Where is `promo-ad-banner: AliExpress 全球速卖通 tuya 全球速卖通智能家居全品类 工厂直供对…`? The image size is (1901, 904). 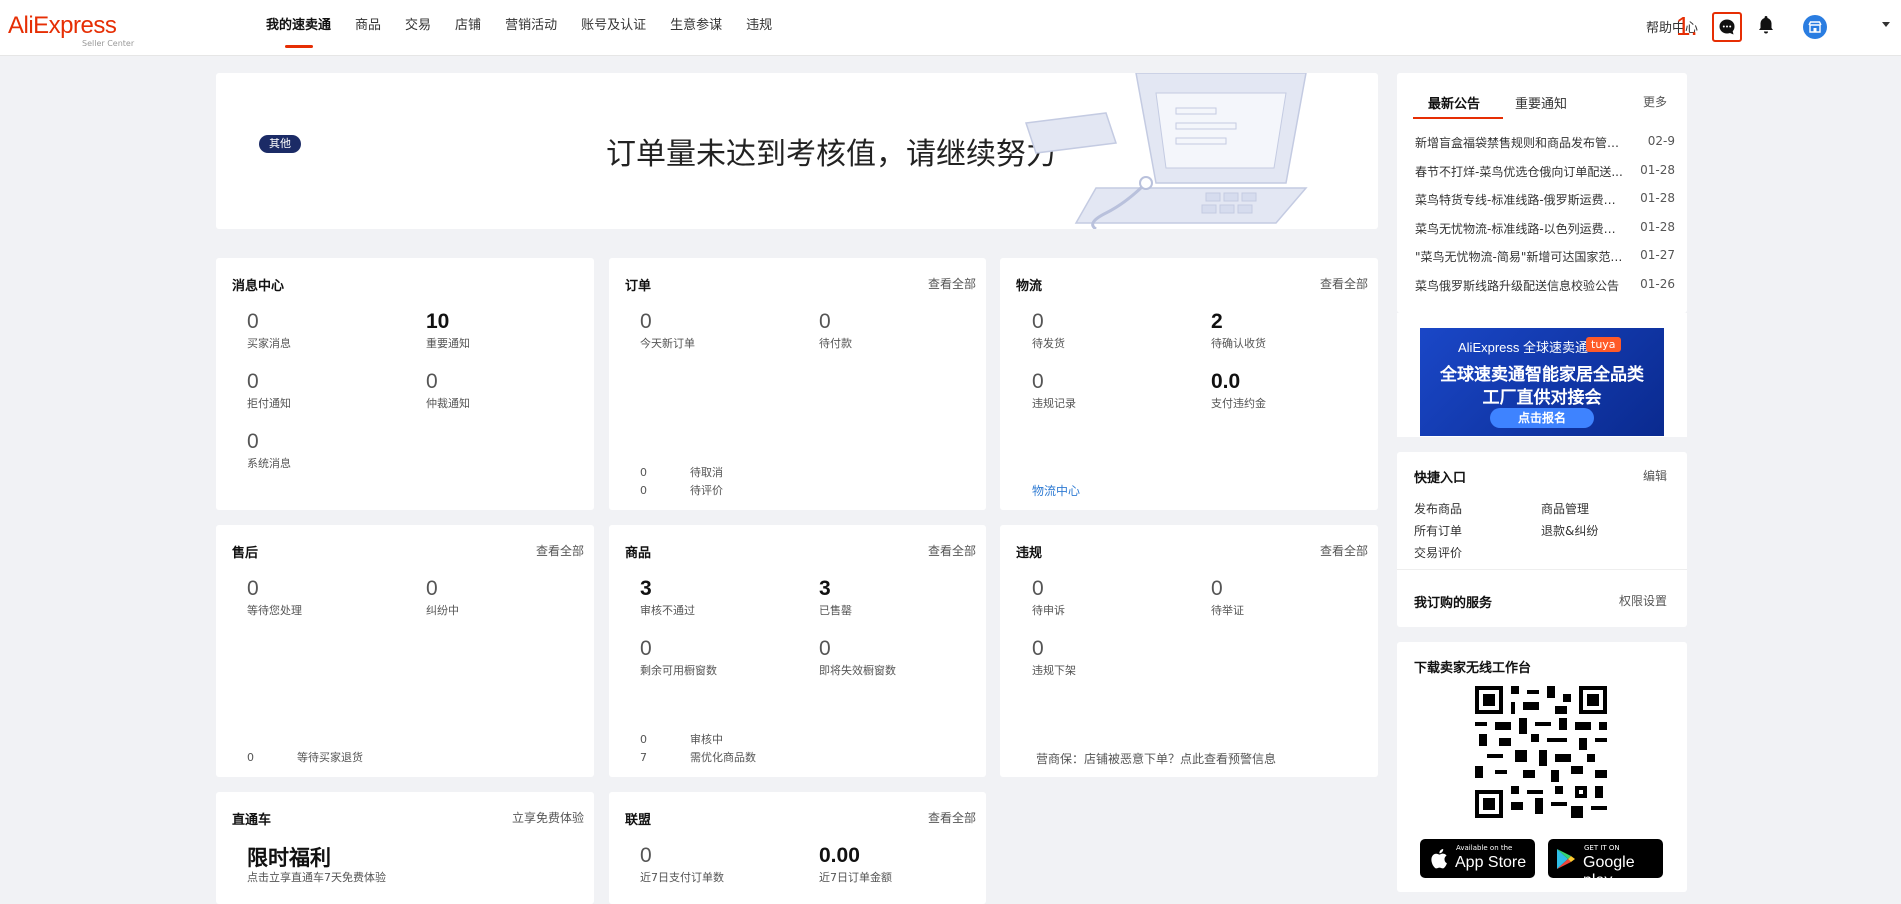 promo-ad-banner: AliExpress 全球速卖通 tuya 全球速卖通智能家居全品类 工厂直供对… is located at coordinates (1542, 382).